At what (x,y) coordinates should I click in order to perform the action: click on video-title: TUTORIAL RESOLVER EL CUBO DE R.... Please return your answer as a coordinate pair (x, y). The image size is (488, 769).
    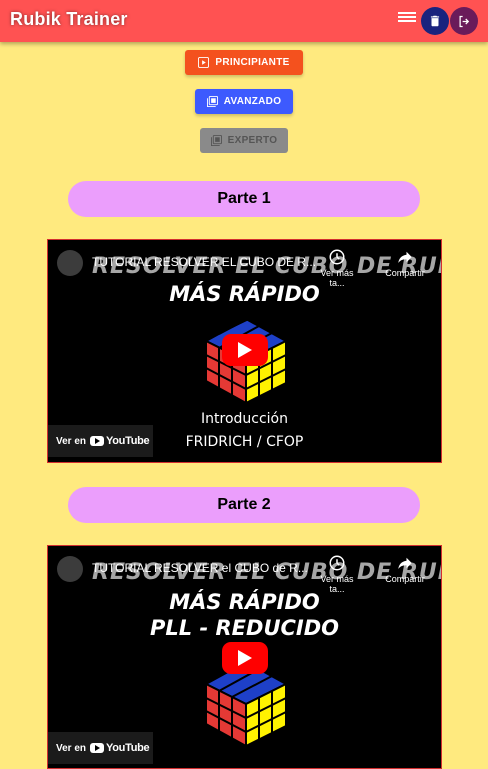
    Looking at the image, I should click on (204, 262).